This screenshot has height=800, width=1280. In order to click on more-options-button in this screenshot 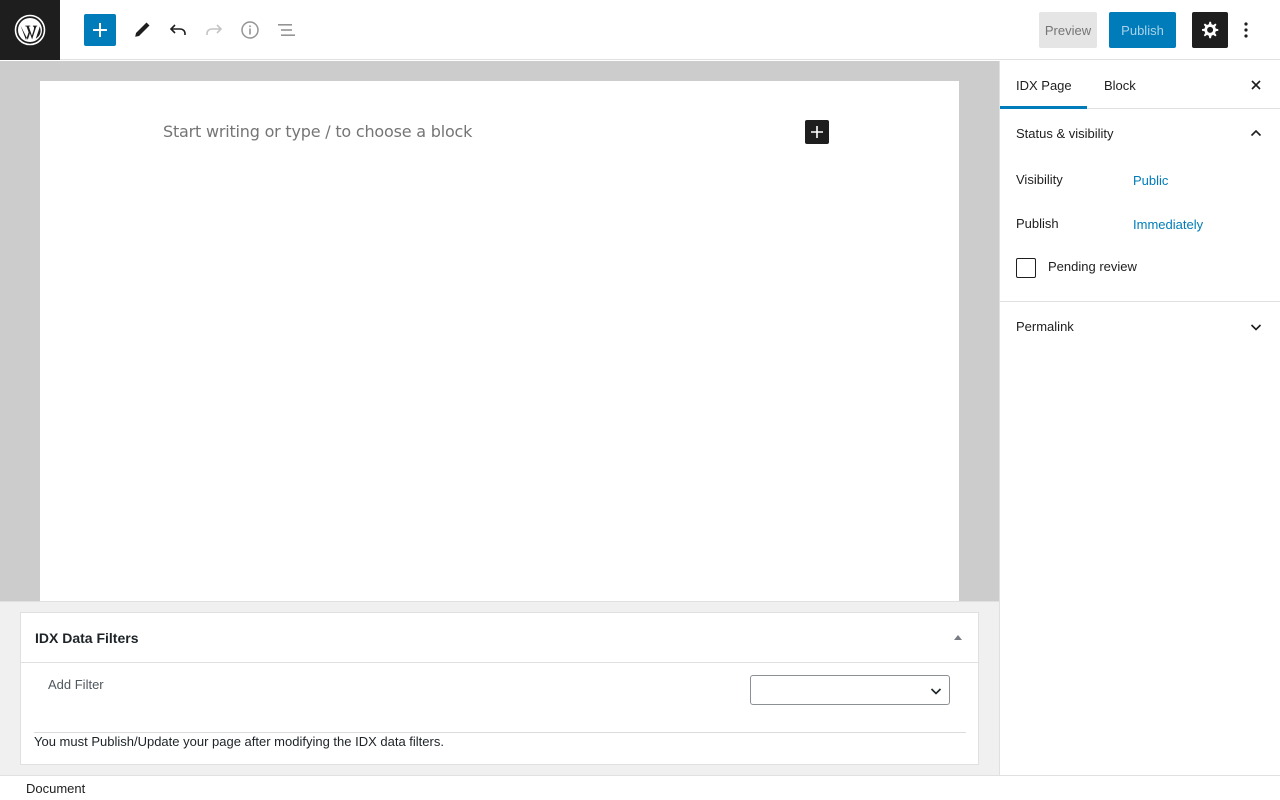, I will do `click(1246, 30)`.